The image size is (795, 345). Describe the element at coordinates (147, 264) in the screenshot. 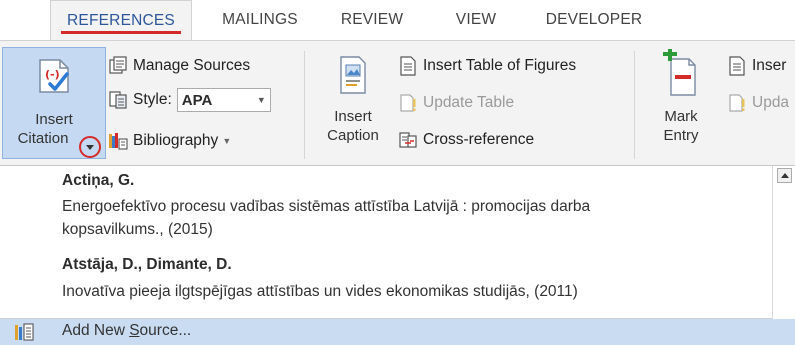

I see `citation-author: Atstāja, D., Dimante, D.` at that location.